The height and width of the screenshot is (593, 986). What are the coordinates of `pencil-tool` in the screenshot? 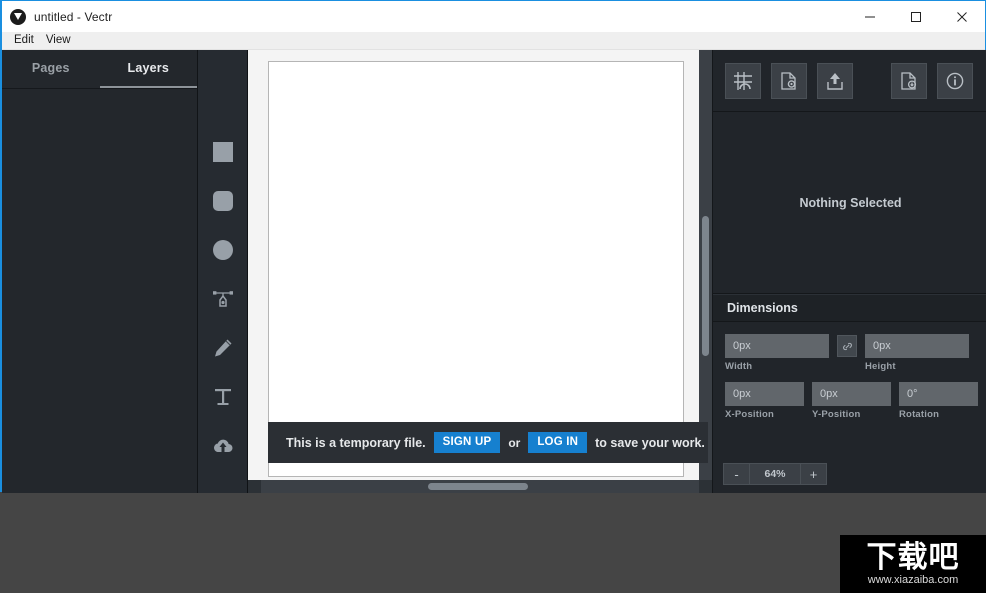 It's located at (223, 348).